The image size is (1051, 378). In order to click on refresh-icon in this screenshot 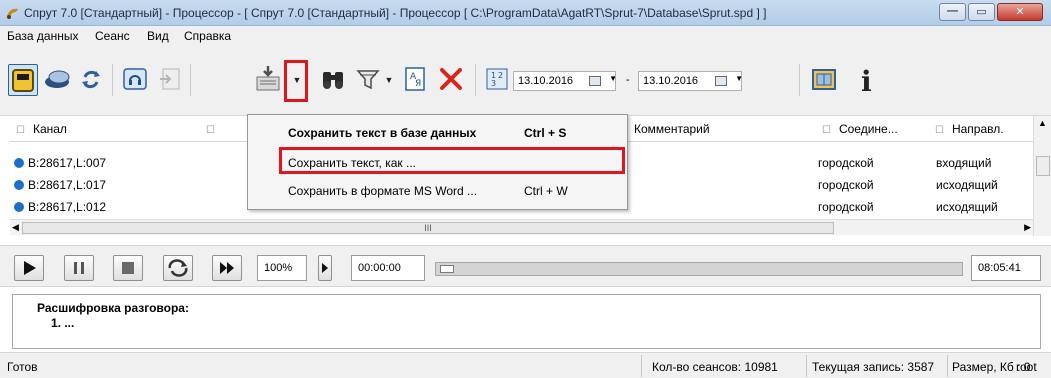, I will do `click(91, 79)`.